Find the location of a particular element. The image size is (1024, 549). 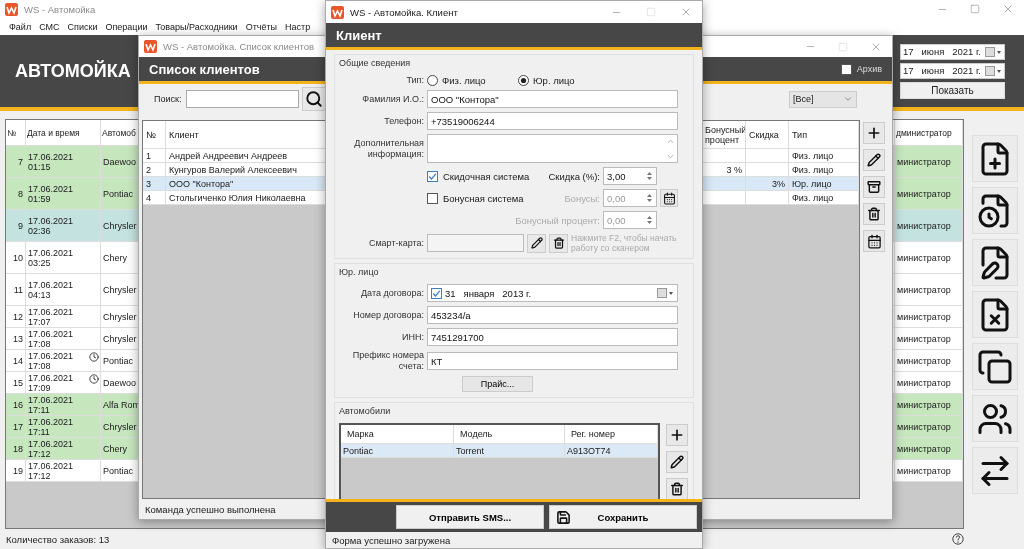

table-cell: 9 is located at coordinates (16, 225).